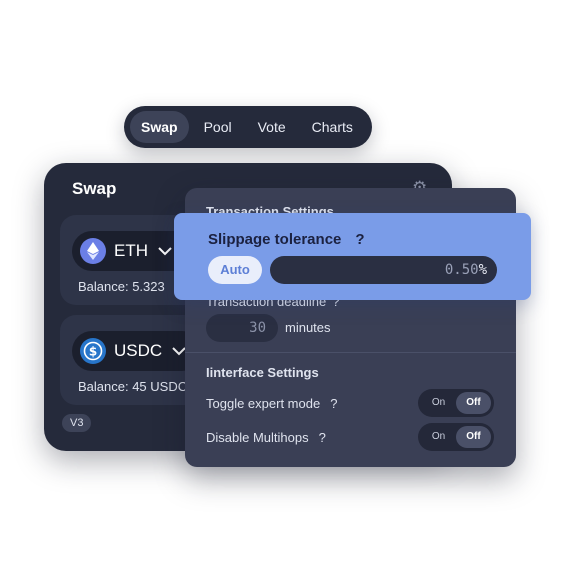  Describe the element at coordinates (262, 372) in the screenshot. I see `interface-settings-title: Iinterface Settings` at that location.